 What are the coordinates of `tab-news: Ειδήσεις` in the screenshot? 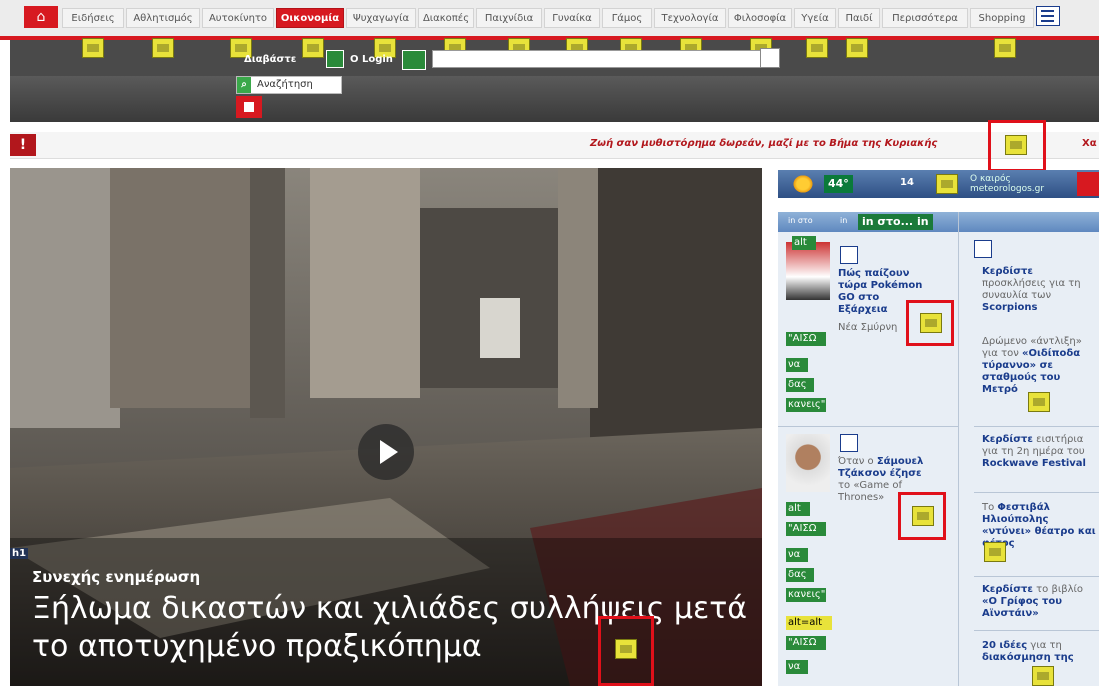 It's located at (93, 18).